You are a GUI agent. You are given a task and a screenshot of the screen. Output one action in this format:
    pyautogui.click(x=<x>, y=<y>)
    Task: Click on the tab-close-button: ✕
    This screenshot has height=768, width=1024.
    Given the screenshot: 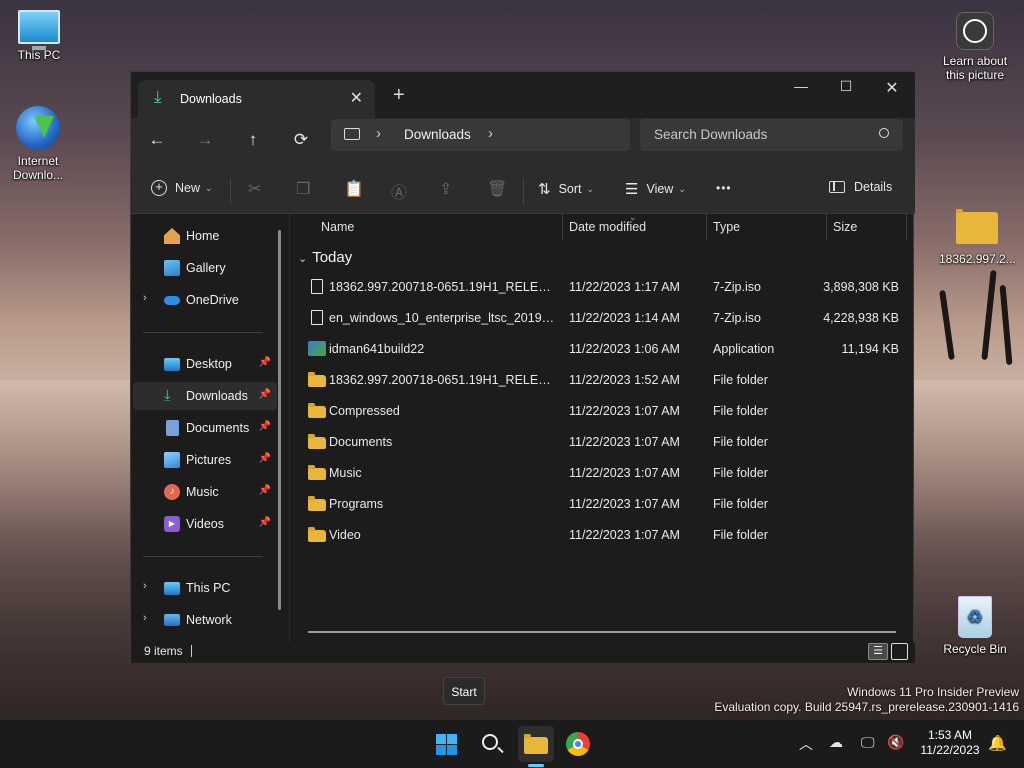 What is the action you would take?
    pyautogui.click(x=356, y=98)
    